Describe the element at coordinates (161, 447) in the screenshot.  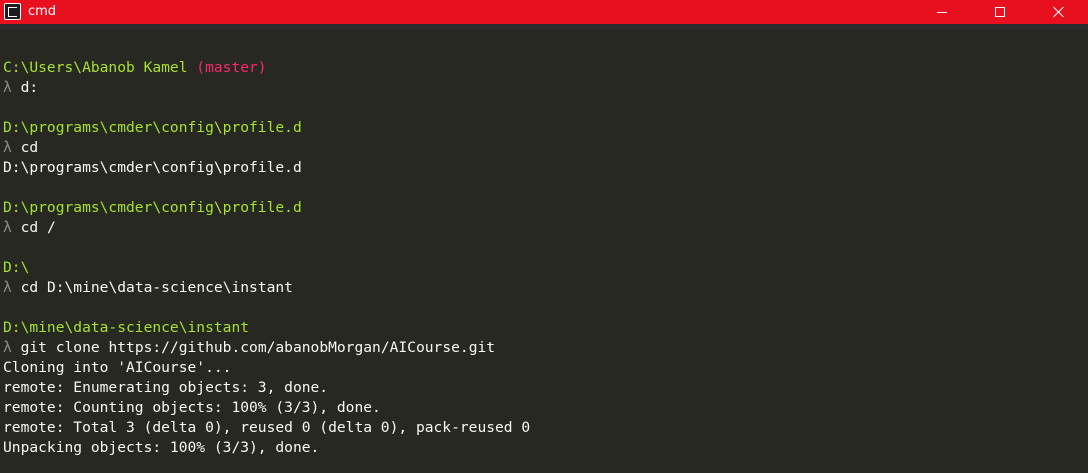
I see `output-text: Unpacking objects: 100% (3/3), done.` at that location.